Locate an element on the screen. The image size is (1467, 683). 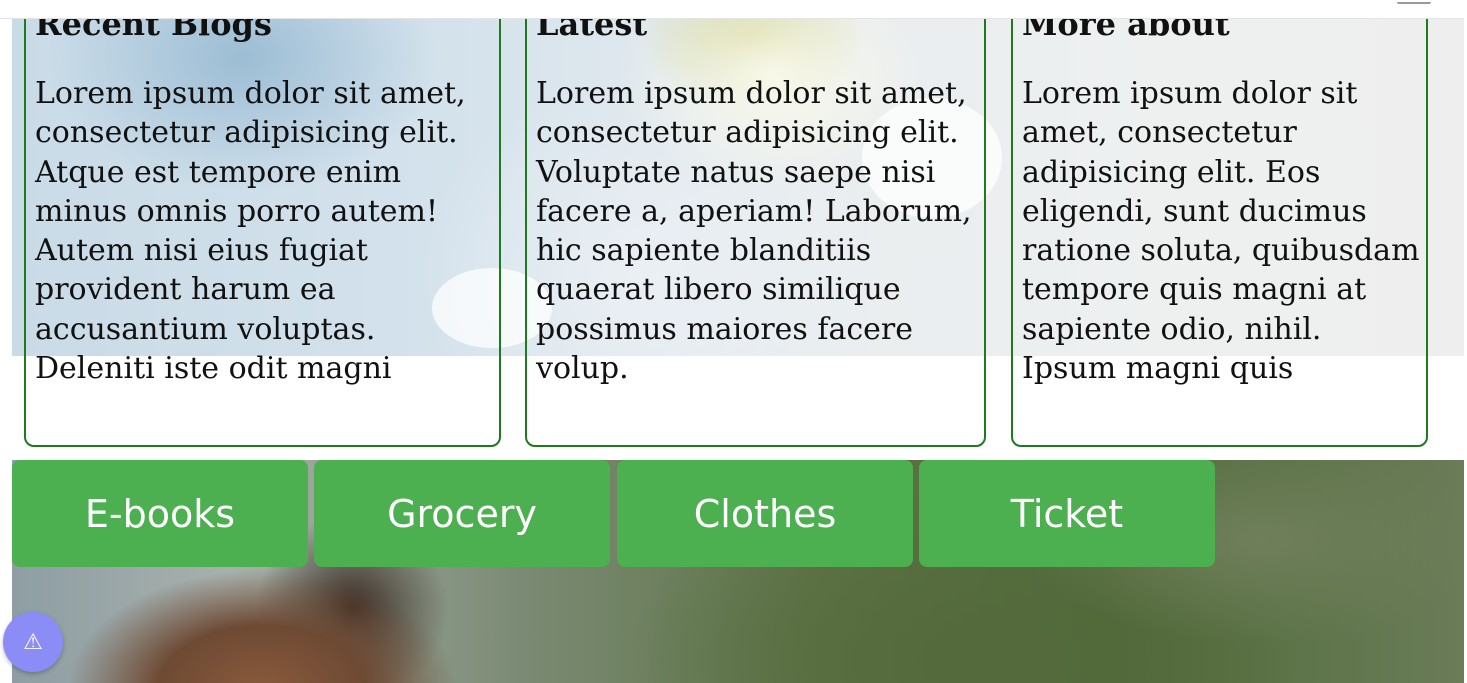
clothes-button: Clothes is located at coordinates (765, 513).